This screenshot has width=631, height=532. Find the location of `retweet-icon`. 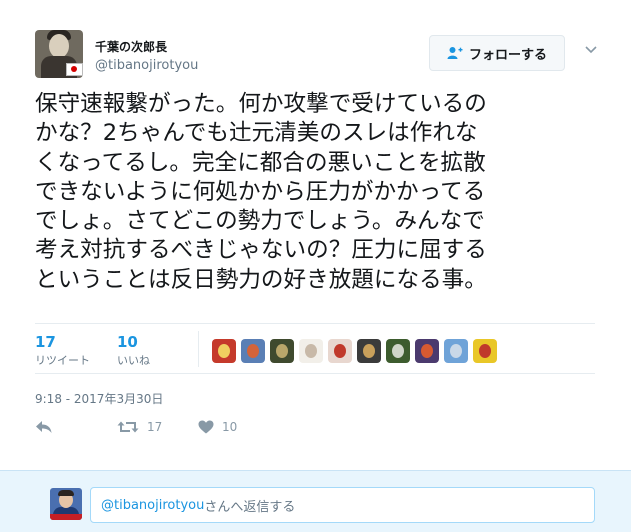

retweet-icon is located at coordinates (128, 427).